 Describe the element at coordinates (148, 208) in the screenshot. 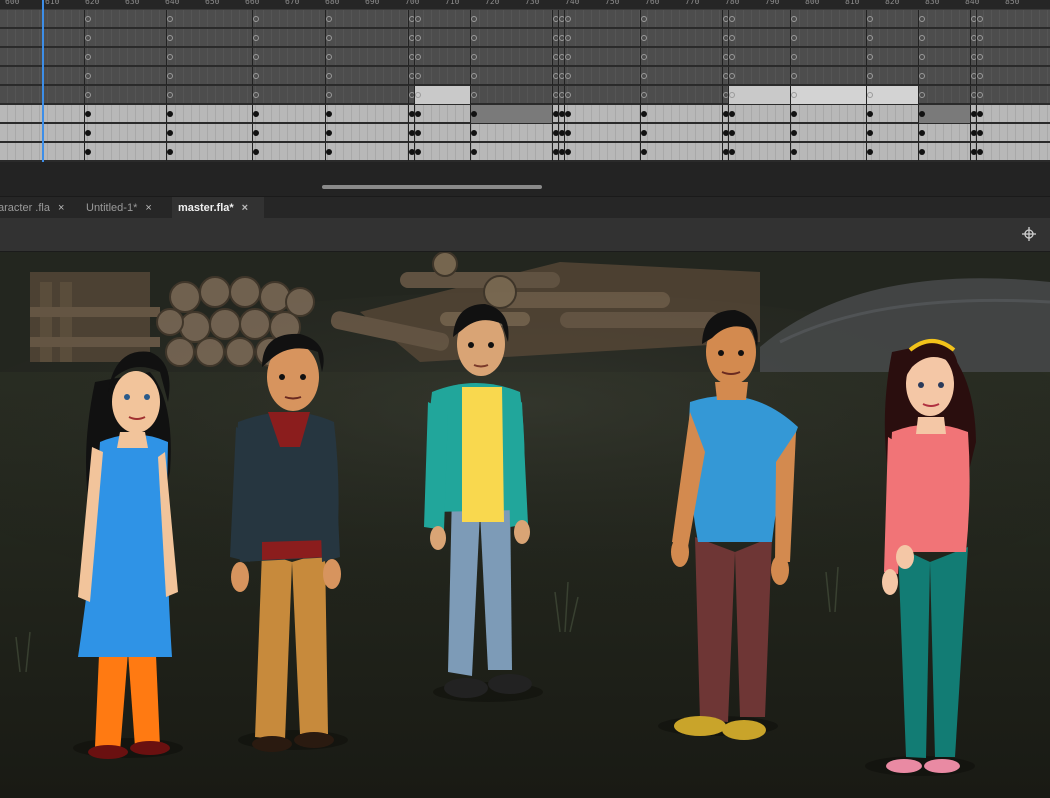

I see `close-icon: ×` at that location.